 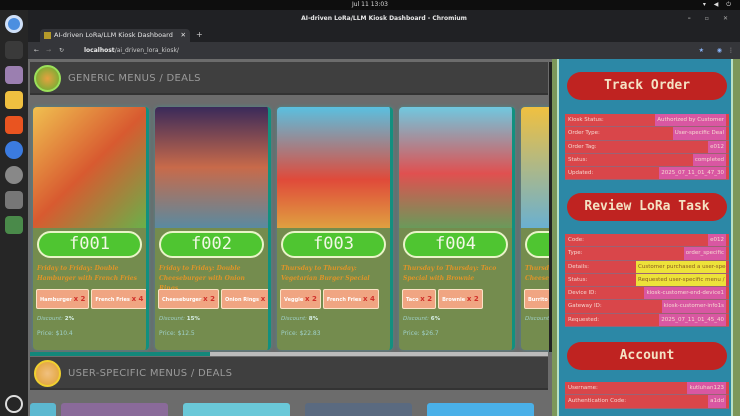 What do you see at coordinates (586, 120) in the screenshot?
I see `info-label: Kiosk Status:` at bounding box center [586, 120].